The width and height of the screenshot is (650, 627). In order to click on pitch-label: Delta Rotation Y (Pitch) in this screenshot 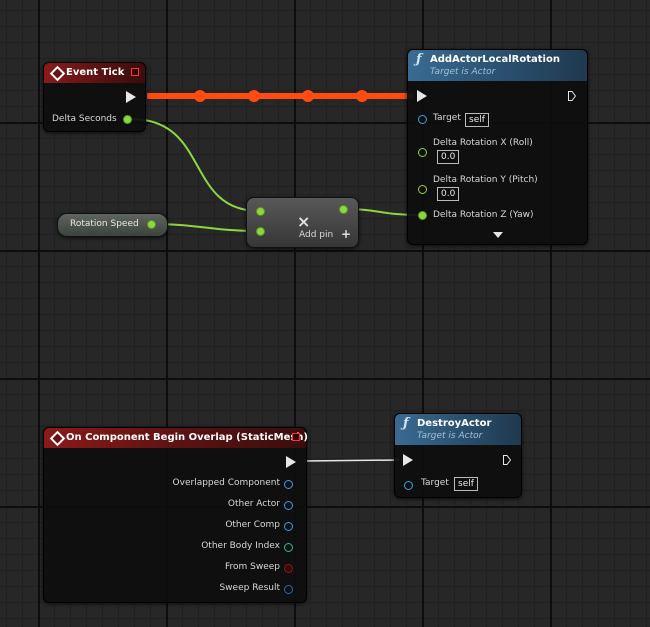, I will do `click(485, 180)`.